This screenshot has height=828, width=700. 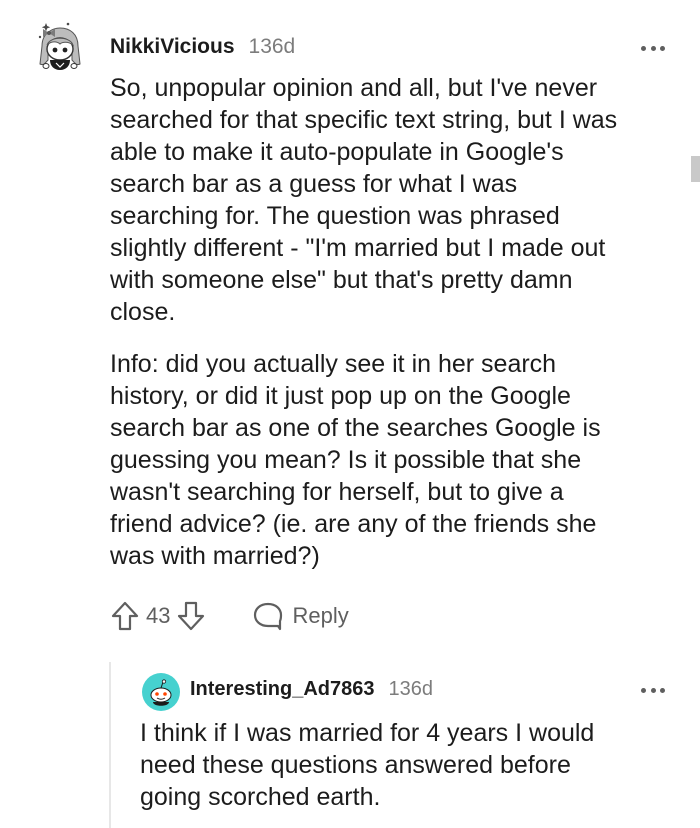 I want to click on comment-meta: NikkiVicious 136d, so click(x=202, y=47).